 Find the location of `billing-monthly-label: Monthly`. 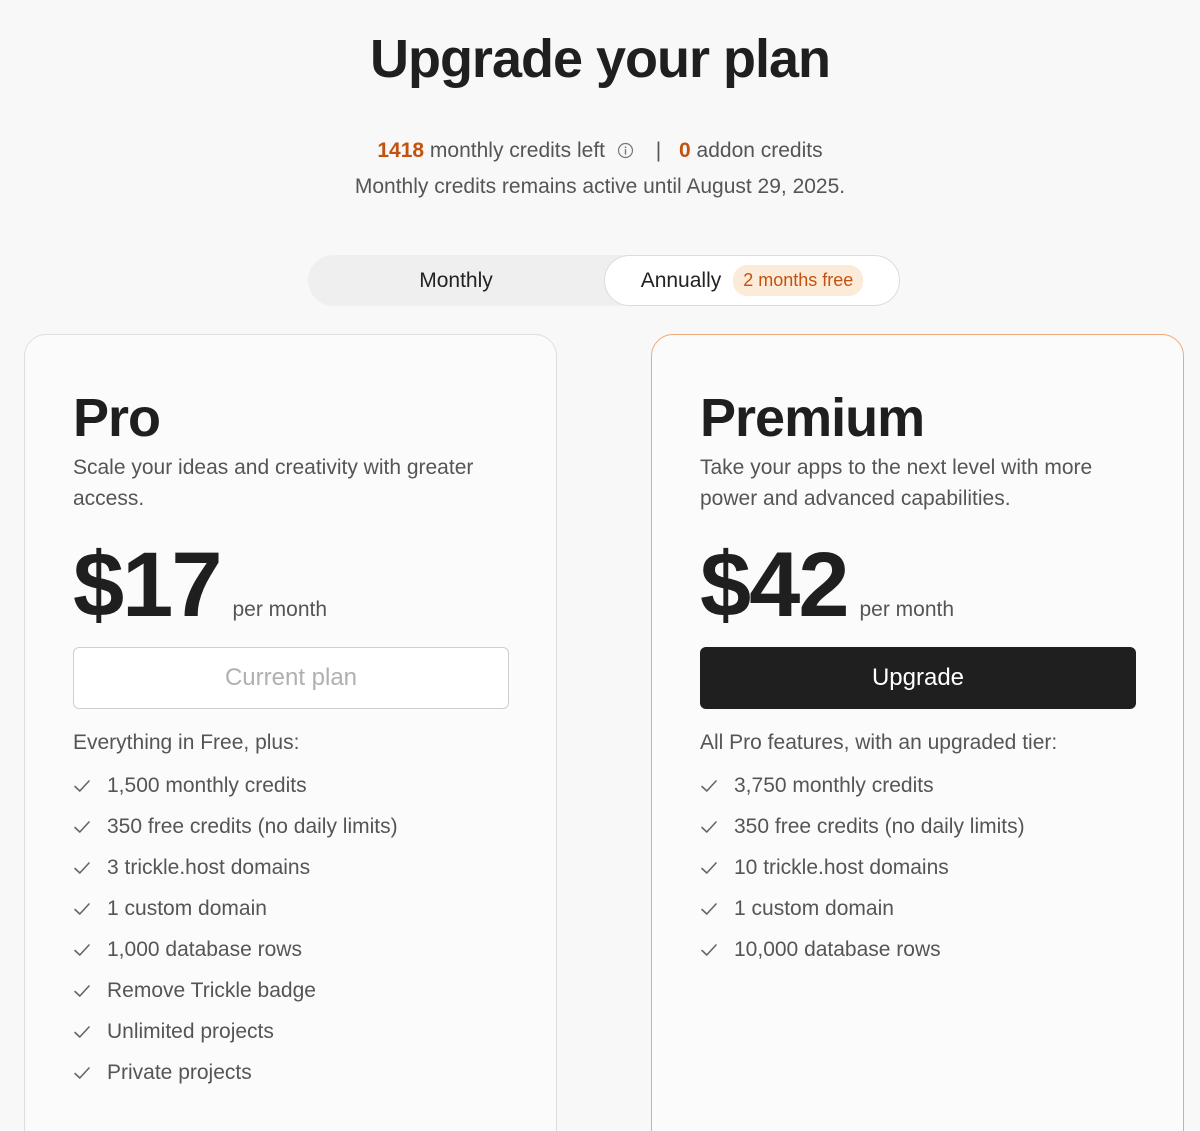

billing-monthly-label: Monthly is located at coordinates (456, 280).